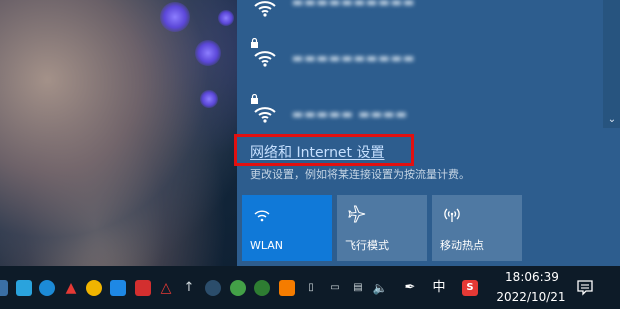 The height and width of the screenshot is (309, 620). Describe the element at coordinates (358, 288) in the screenshot. I see `network-tray-icon: ▤` at that location.